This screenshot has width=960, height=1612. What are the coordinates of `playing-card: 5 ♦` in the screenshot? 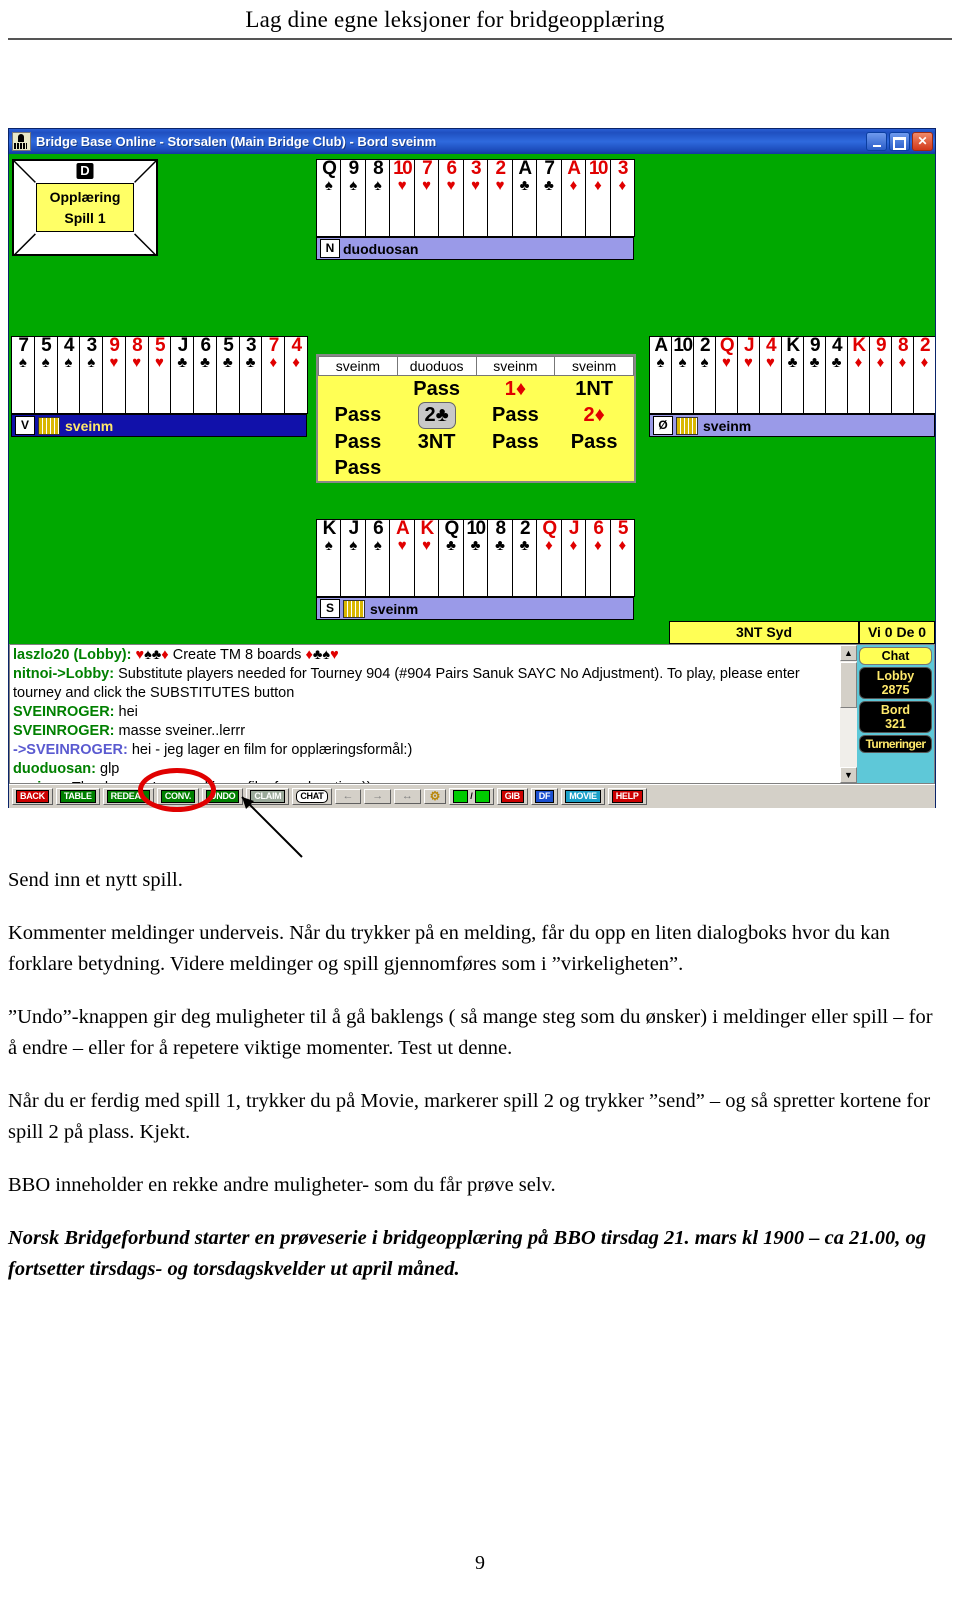 It's located at (622, 558).